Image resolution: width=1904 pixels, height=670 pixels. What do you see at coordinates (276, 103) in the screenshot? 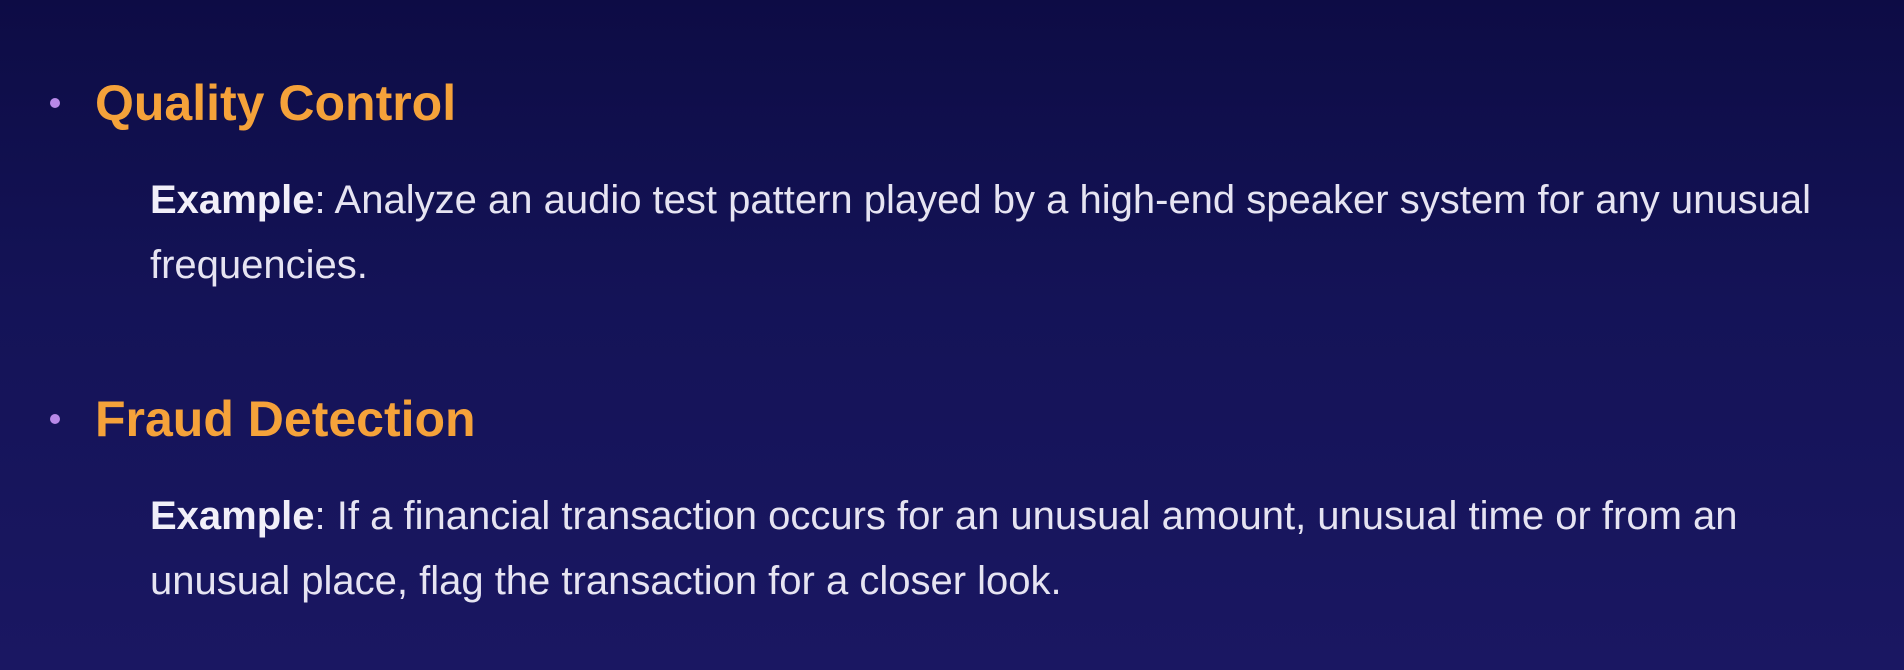
I see `item-heading: Quality Control` at bounding box center [276, 103].